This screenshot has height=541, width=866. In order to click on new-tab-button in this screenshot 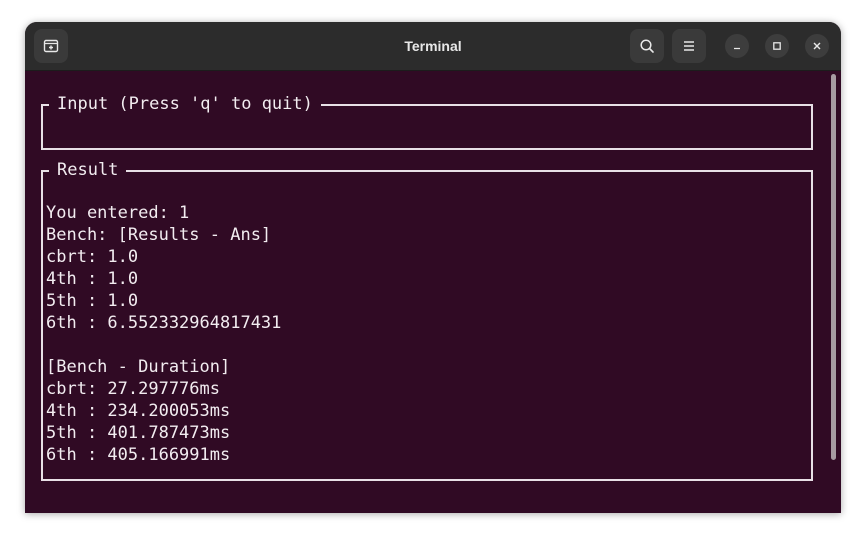, I will do `click(51, 46)`.